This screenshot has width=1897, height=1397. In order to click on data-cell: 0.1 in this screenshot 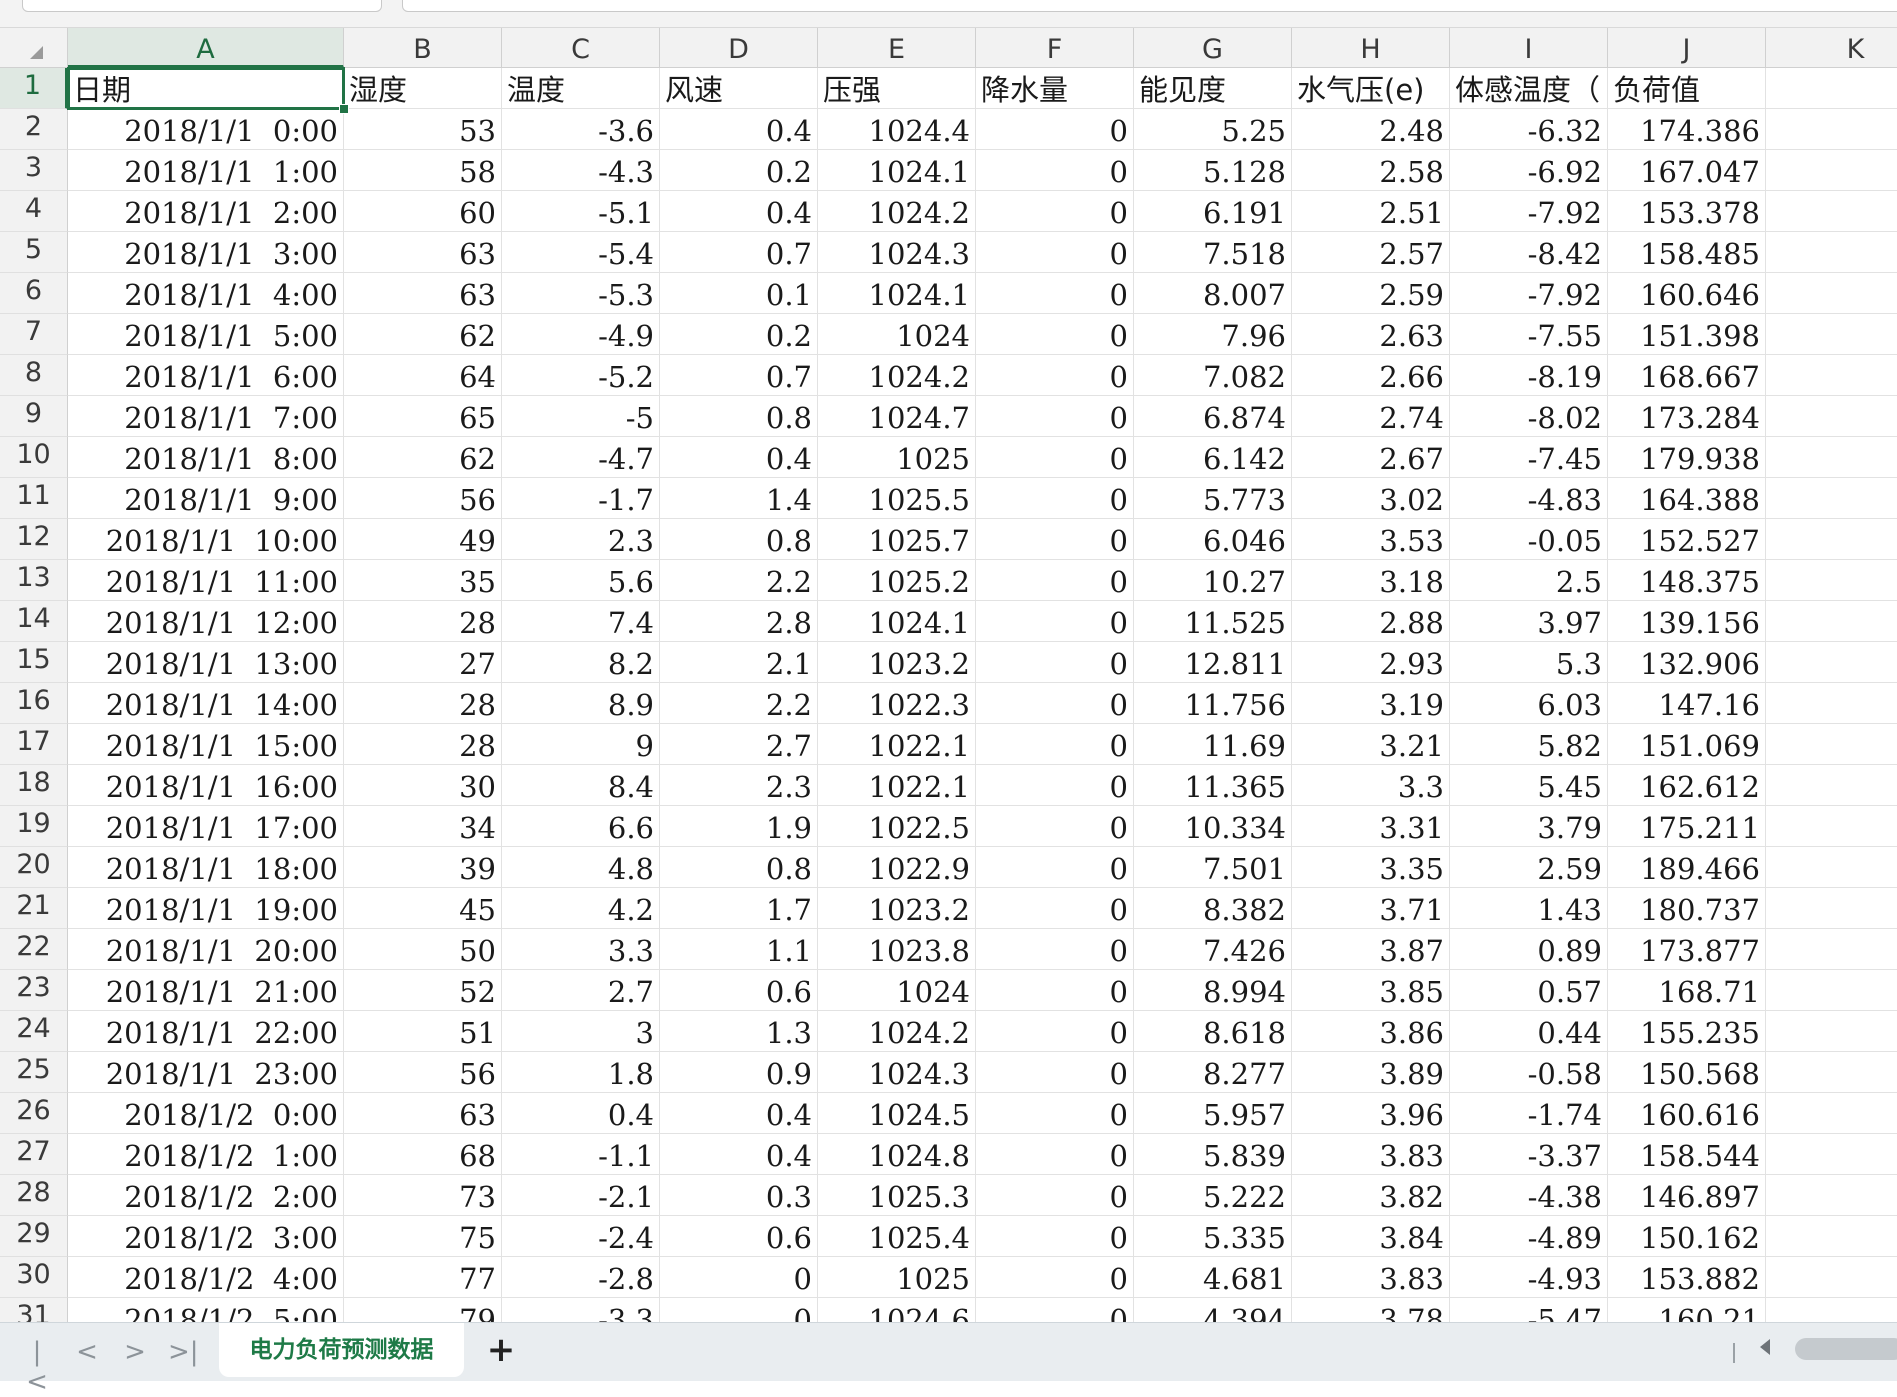, I will do `click(739, 293)`.